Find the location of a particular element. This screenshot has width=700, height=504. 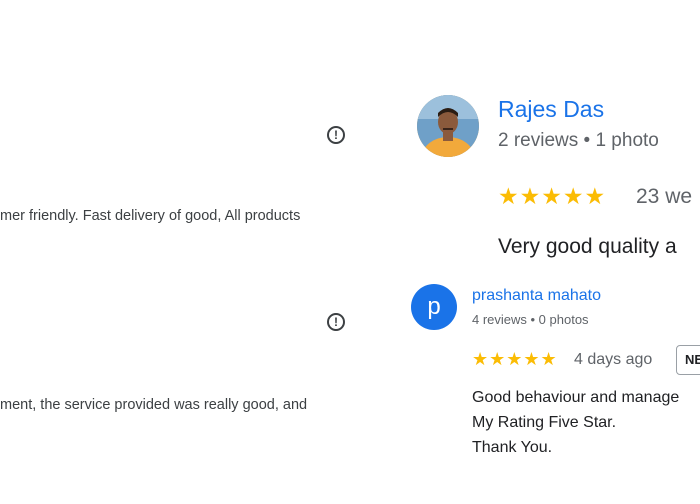

review-text: Very good quality a is located at coordinates (587, 246).